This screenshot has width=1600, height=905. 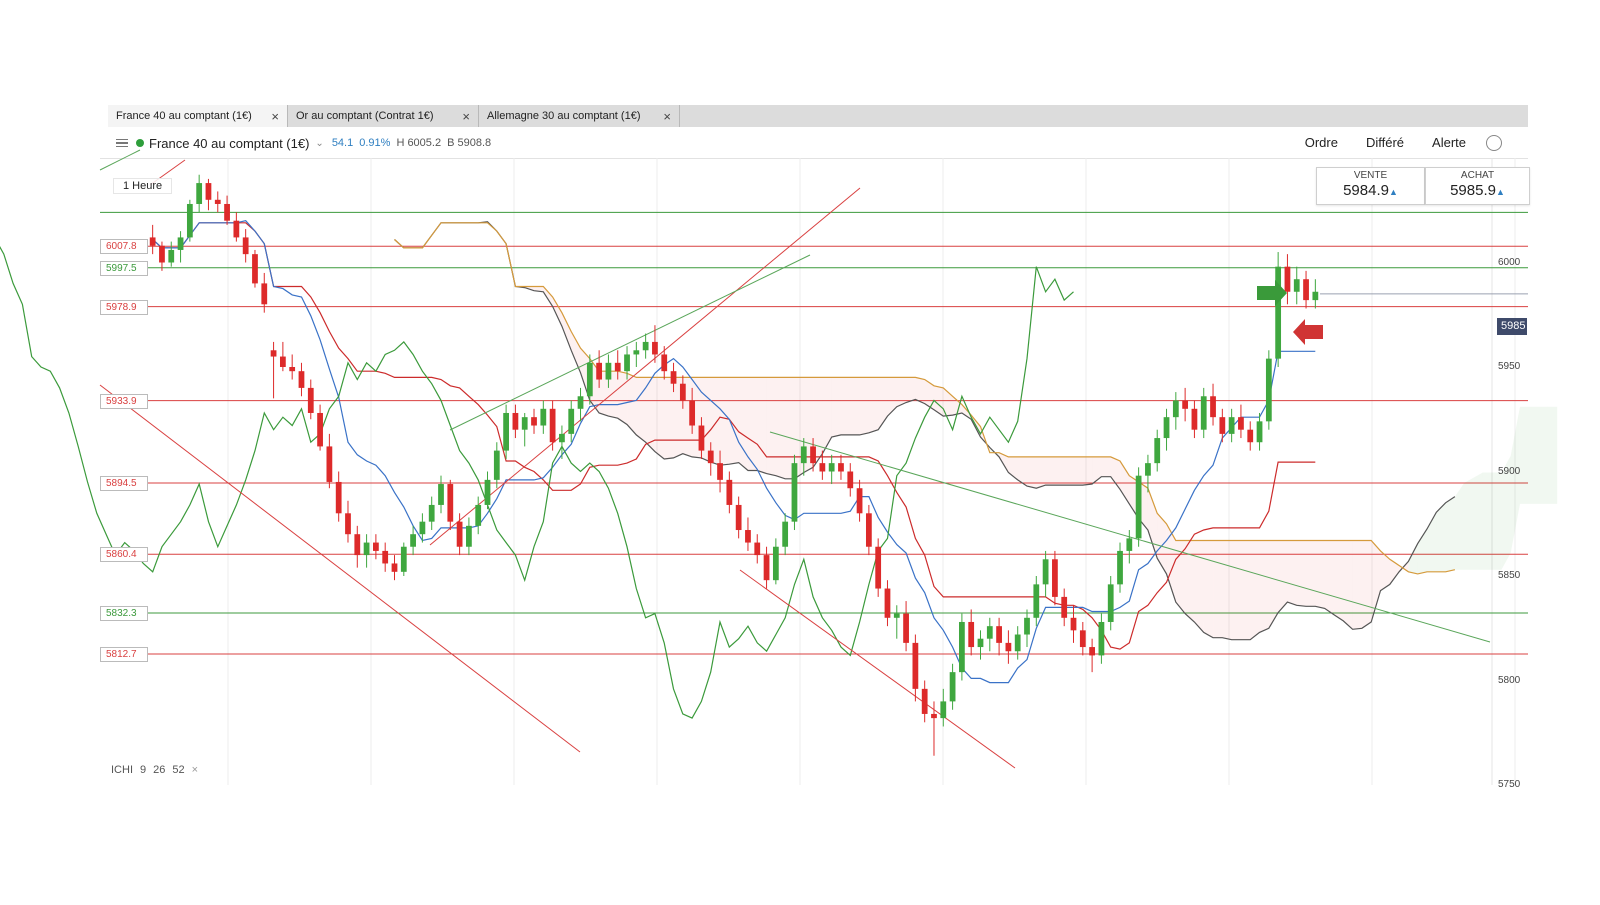 What do you see at coordinates (124, 247) in the screenshot?
I see `price-level-label: 6007.8` at bounding box center [124, 247].